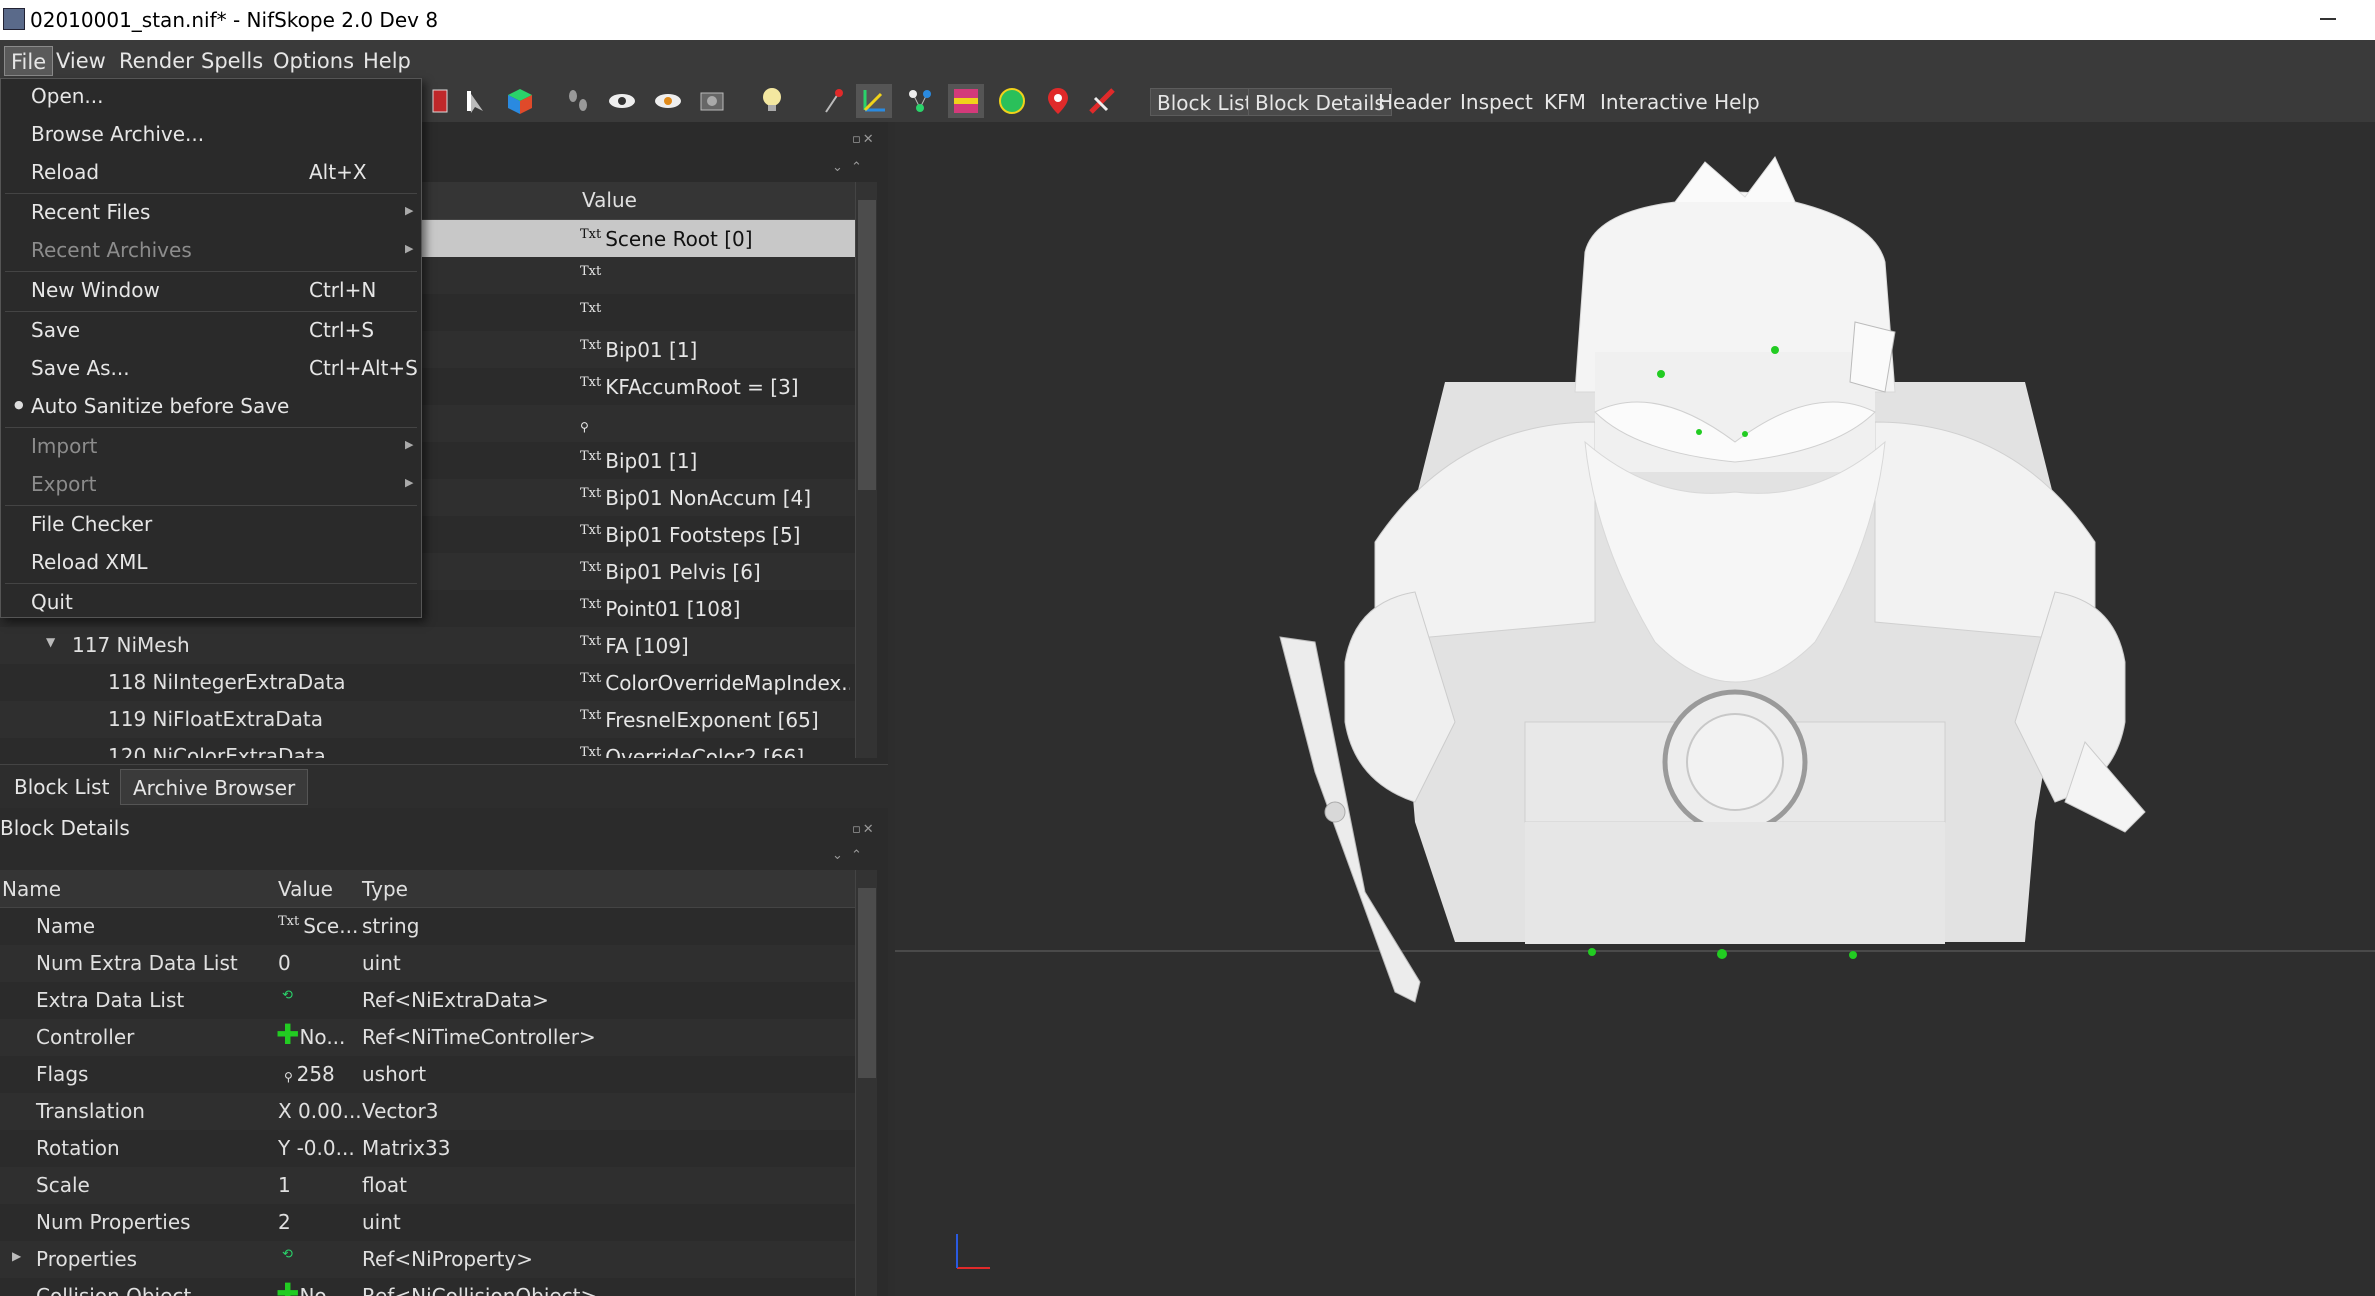  What do you see at coordinates (387, 61) in the screenshot?
I see `menu-help: Help` at bounding box center [387, 61].